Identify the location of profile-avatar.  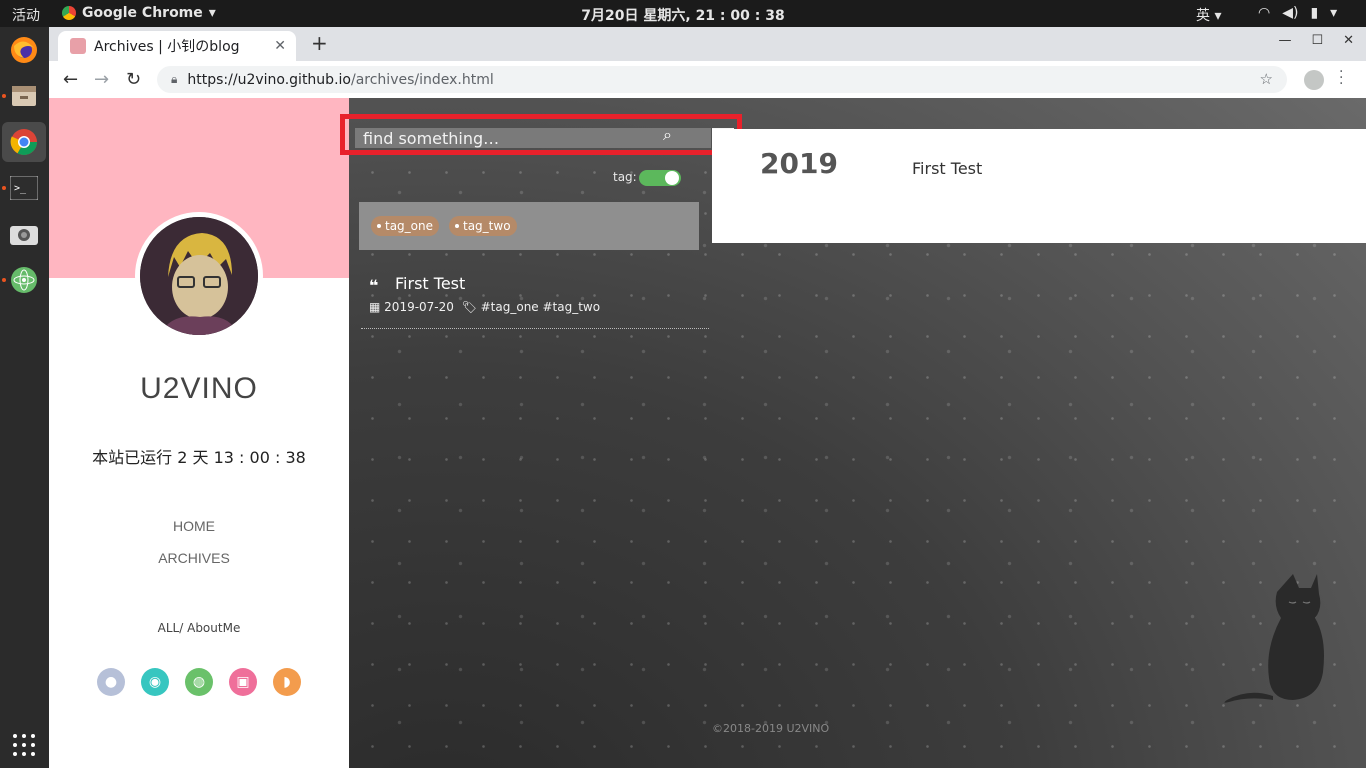
(1314, 80).